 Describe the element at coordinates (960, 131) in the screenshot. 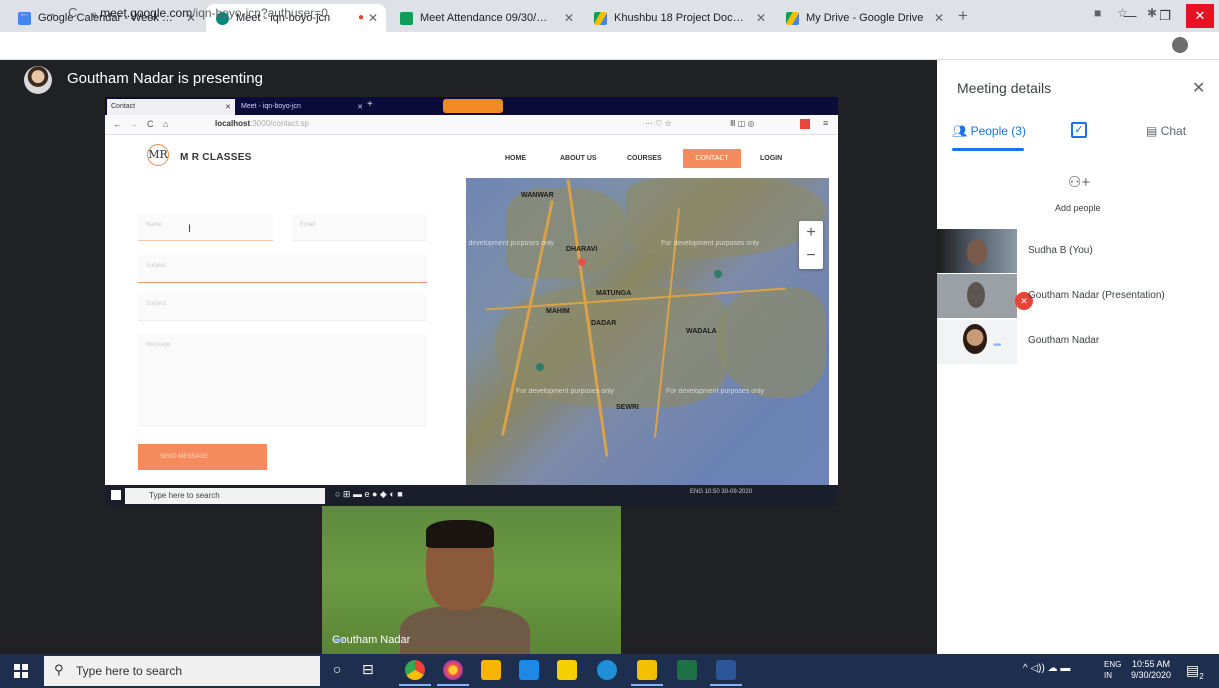

I see `people-icon: 👥︎` at that location.